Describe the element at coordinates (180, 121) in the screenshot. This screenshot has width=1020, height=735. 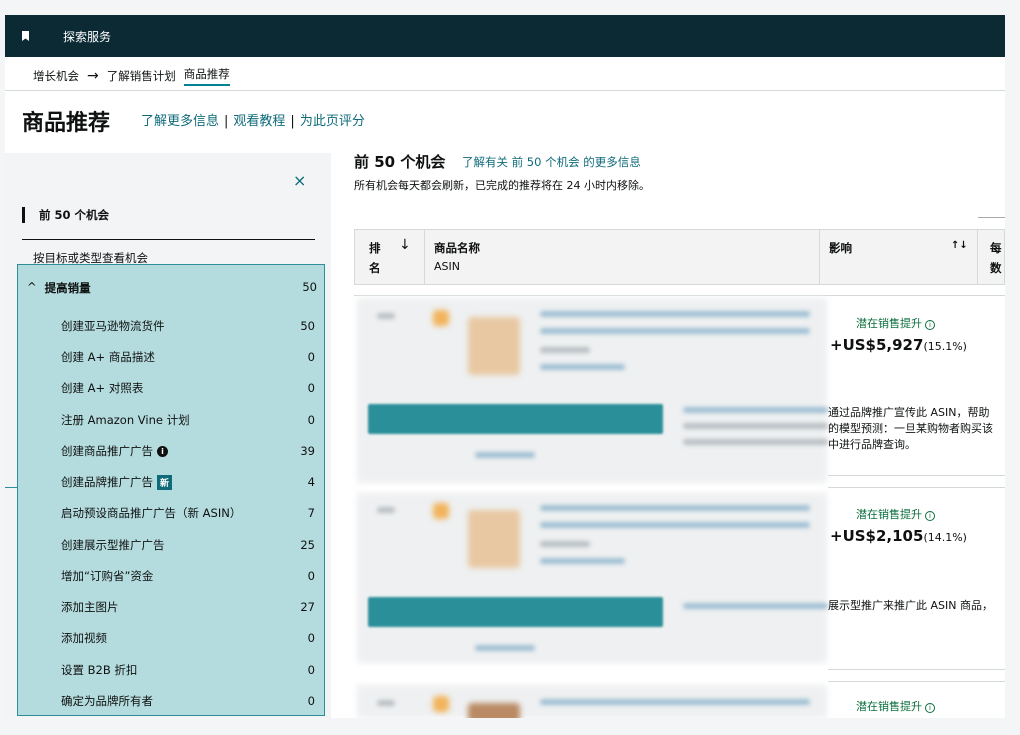
I see `learn-more-link: 了解更多信息` at that location.